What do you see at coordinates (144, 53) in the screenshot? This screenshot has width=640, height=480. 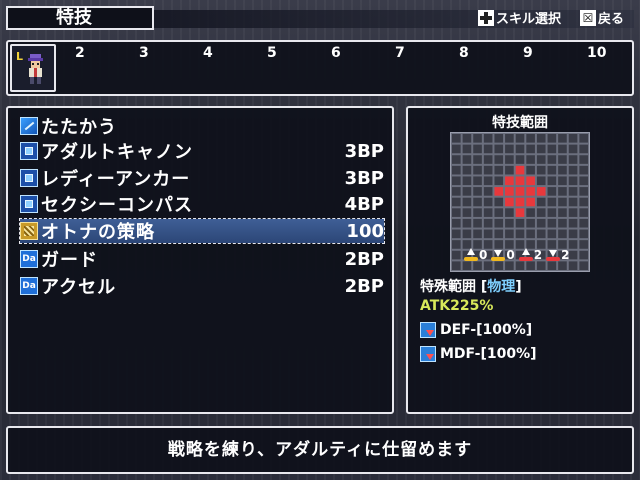 I see `party-slot-3: 3` at bounding box center [144, 53].